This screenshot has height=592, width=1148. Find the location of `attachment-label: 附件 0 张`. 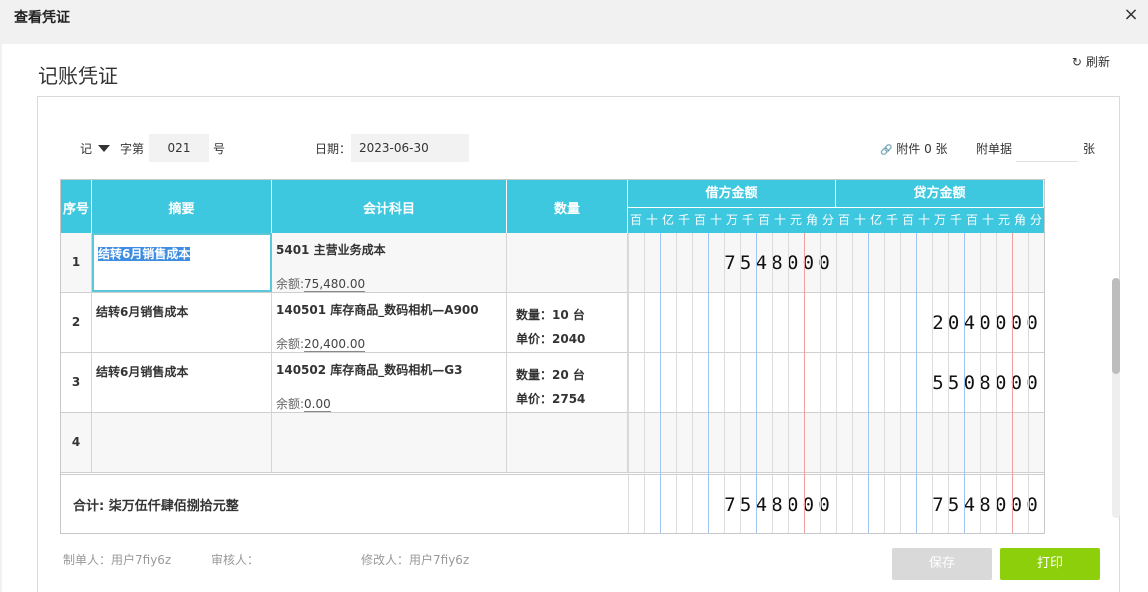

attachment-label: 附件 0 张 is located at coordinates (922, 149).